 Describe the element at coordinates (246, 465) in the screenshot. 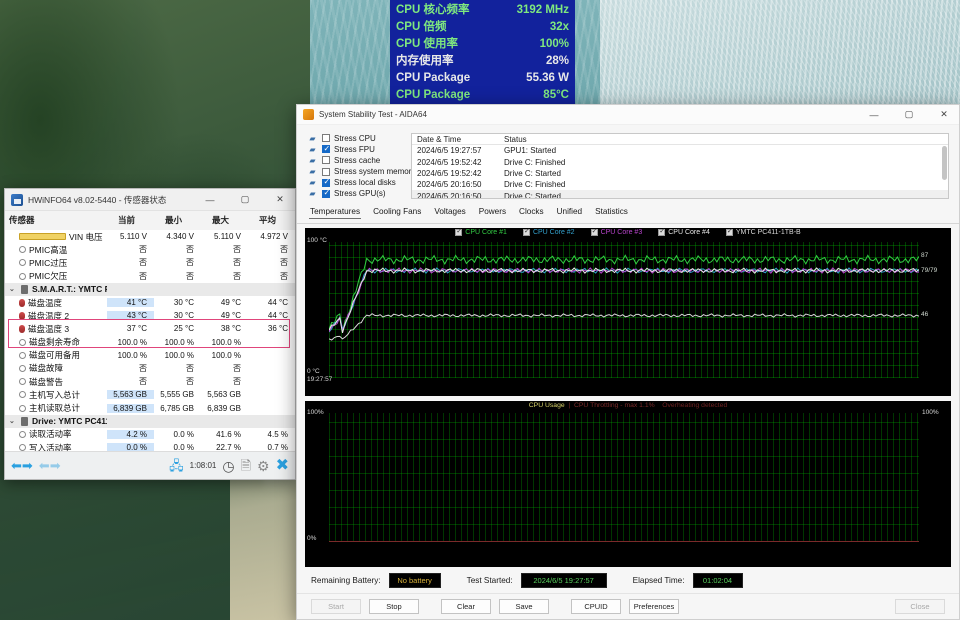

I see `report-icon: 🗎` at that location.